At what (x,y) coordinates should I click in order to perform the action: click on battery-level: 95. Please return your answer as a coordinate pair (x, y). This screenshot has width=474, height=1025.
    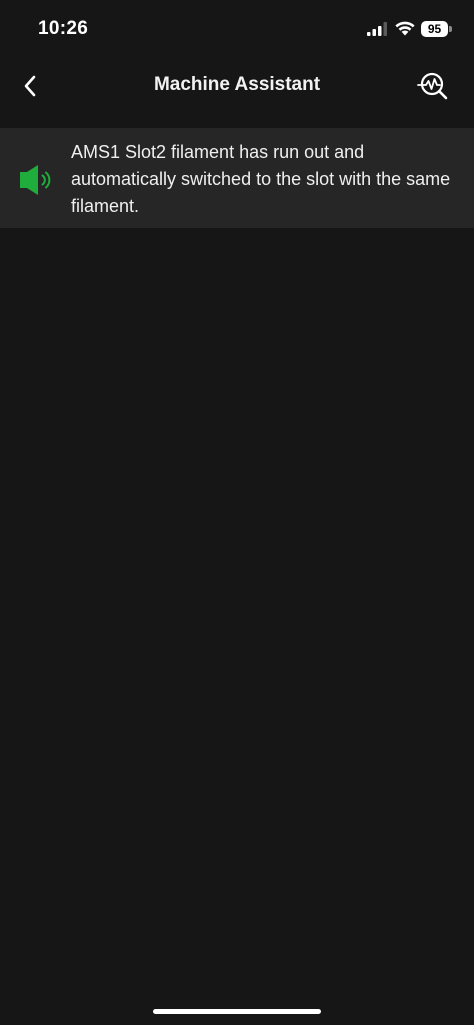
    Looking at the image, I should click on (434, 29).